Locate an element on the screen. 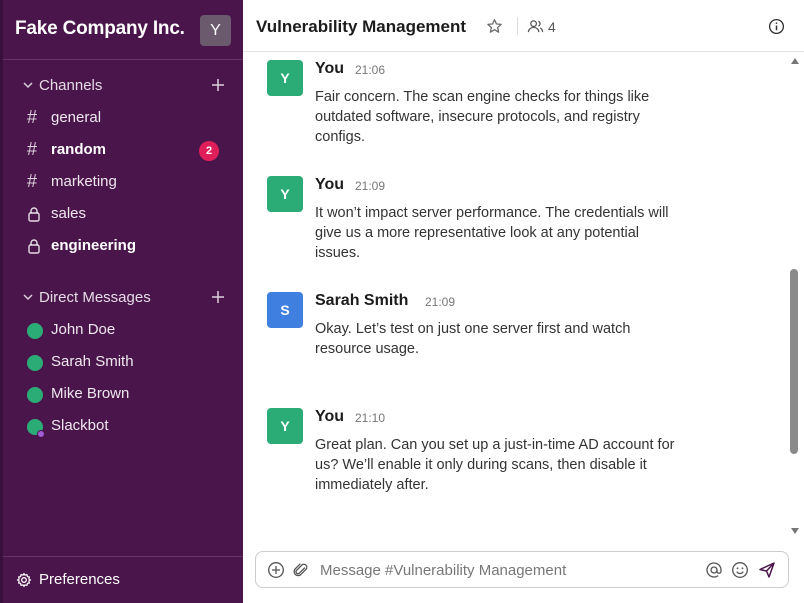  scrollbar-thumb is located at coordinates (794, 361).